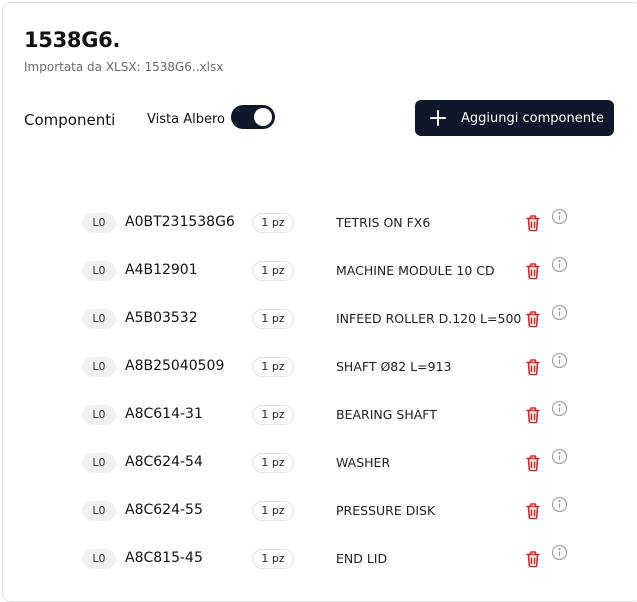 The image size is (637, 602). I want to click on plus-icon, so click(438, 118).